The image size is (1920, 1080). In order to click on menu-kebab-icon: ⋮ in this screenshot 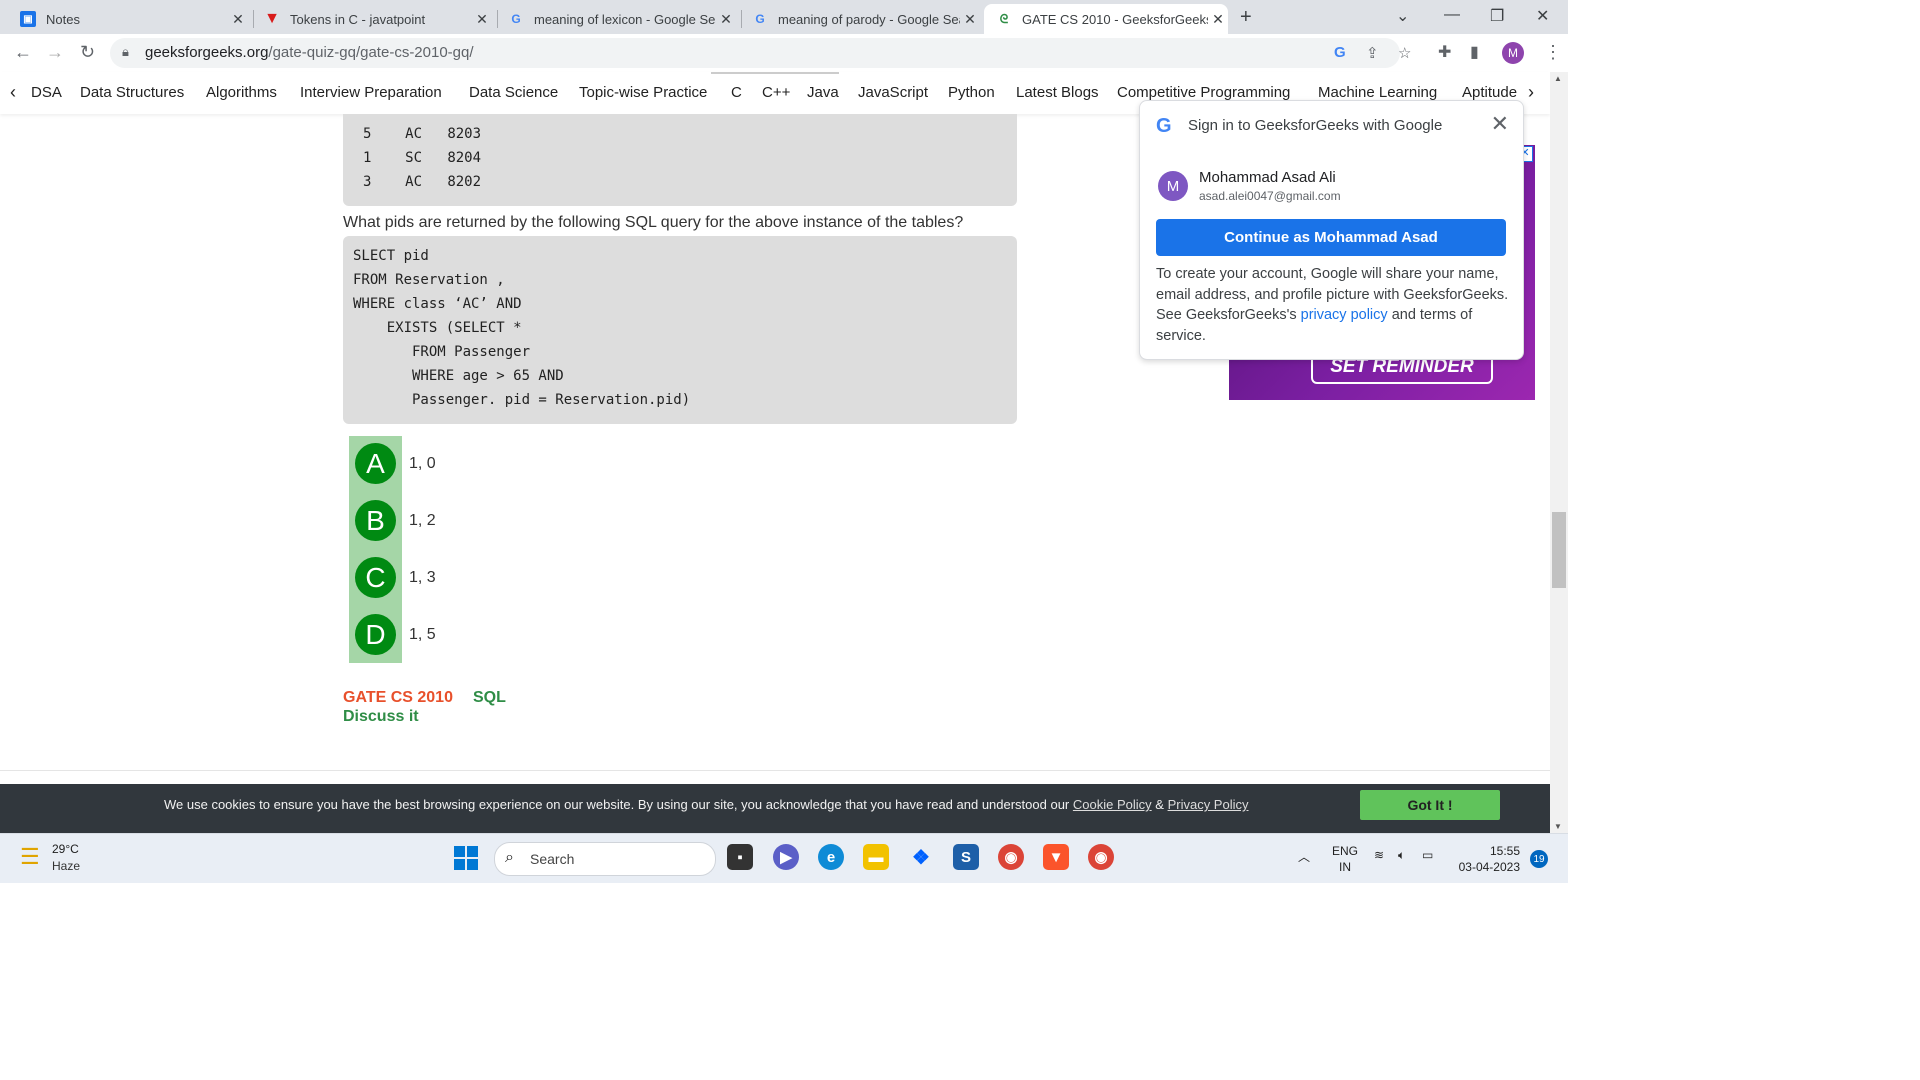, I will do `click(1553, 52)`.